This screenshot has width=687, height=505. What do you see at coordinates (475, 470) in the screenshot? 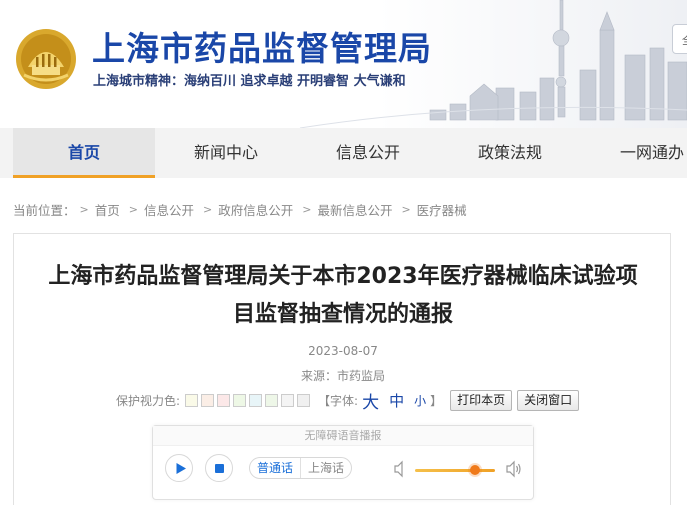
I see `volume-slider-handle` at bounding box center [475, 470].